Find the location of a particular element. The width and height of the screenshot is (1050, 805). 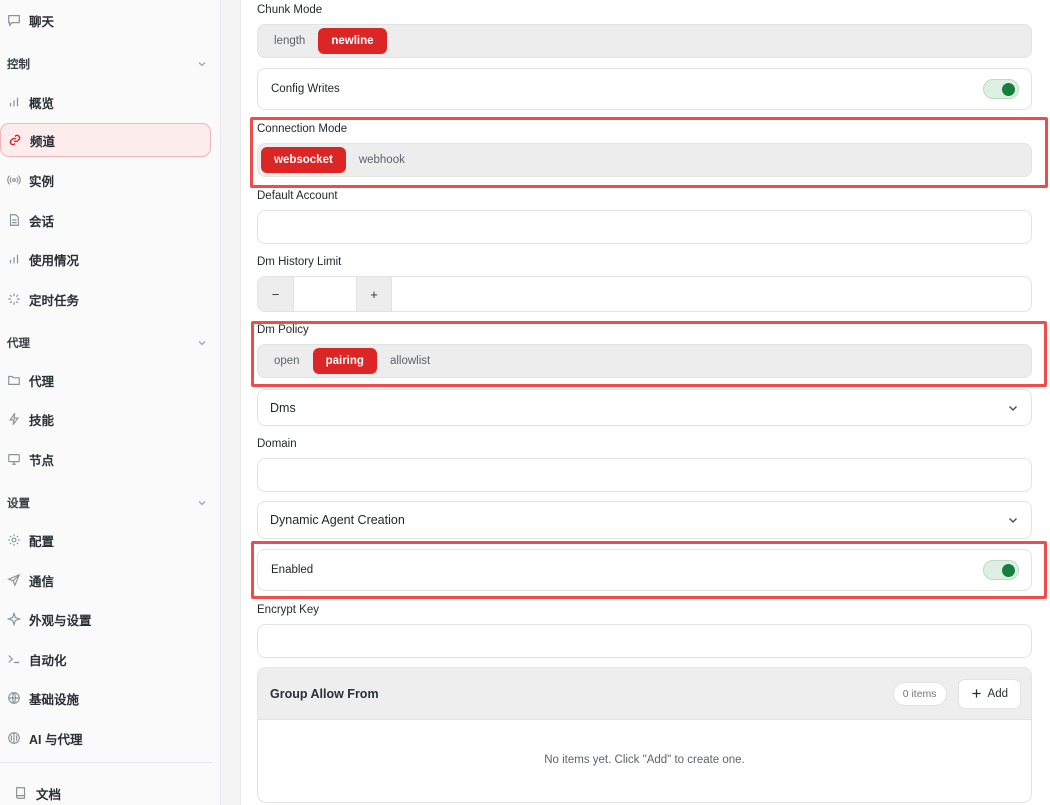

decrement-button: − is located at coordinates (276, 294).